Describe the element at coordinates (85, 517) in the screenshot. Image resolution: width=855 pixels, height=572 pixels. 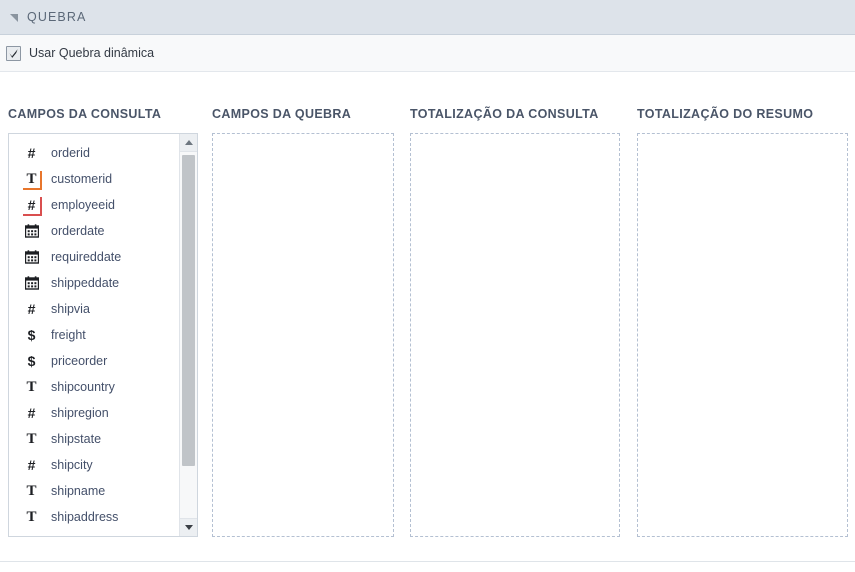
I see `field-label: shipaddress` at that location.